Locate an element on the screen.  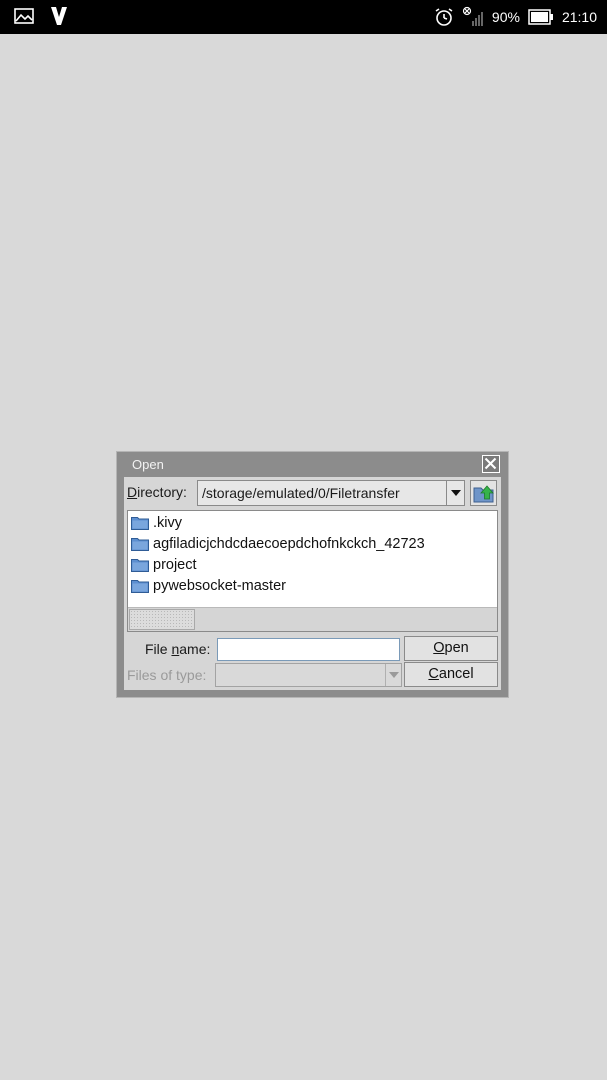
status-bar: 90% 21:10 is located at coordinates (303, 17).